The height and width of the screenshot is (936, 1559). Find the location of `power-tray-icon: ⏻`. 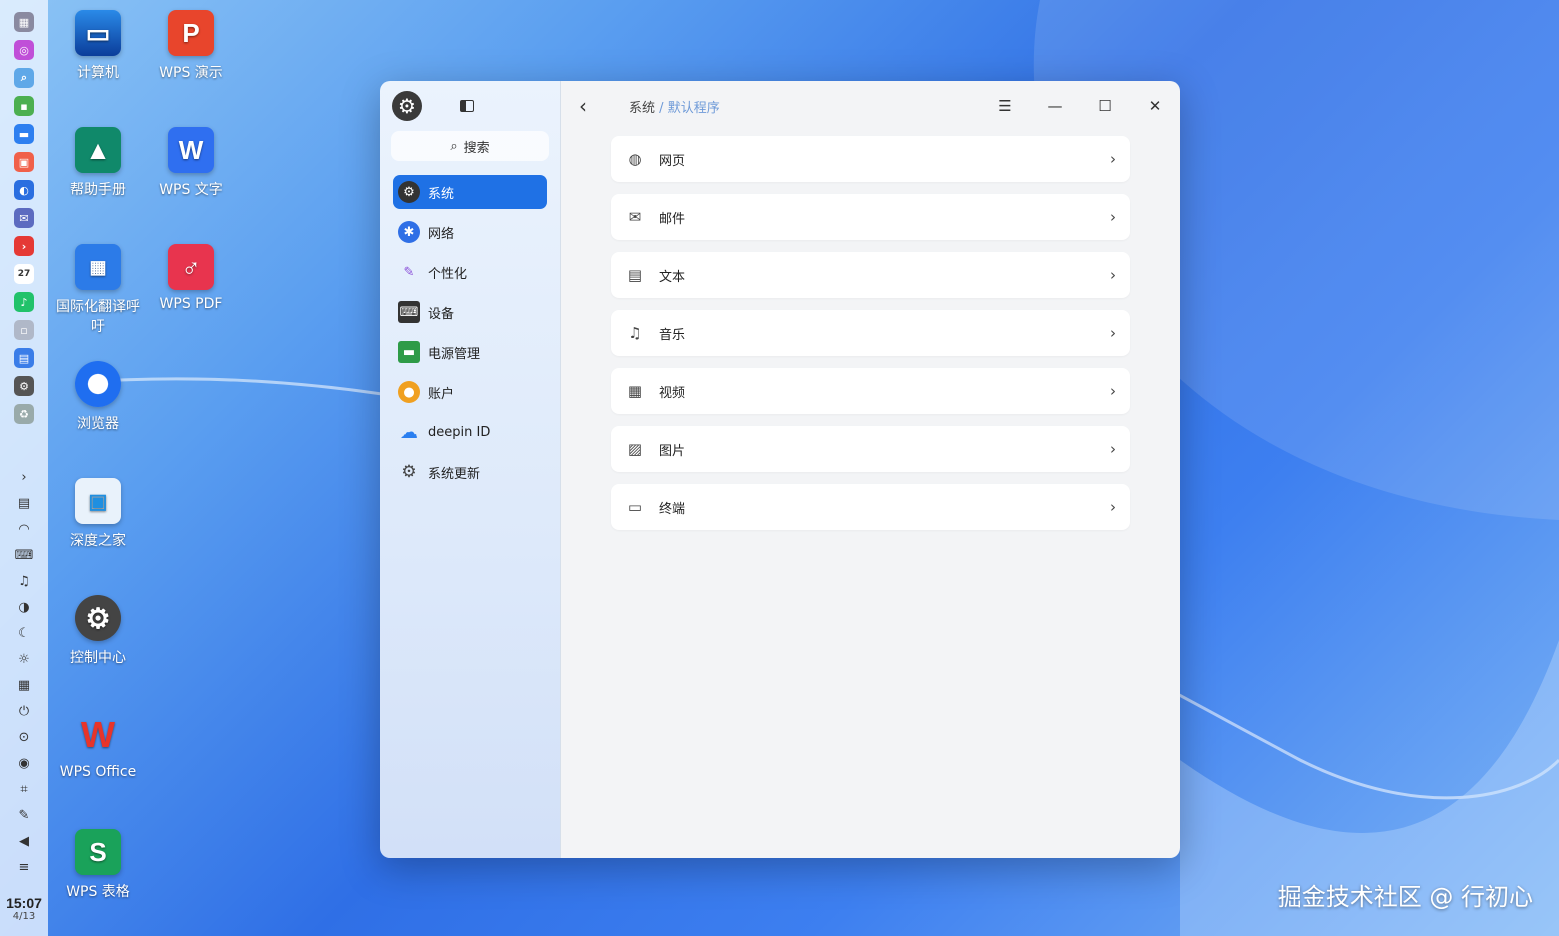

power-tray-icon: ⏻ is located at coordinates (24, 711).